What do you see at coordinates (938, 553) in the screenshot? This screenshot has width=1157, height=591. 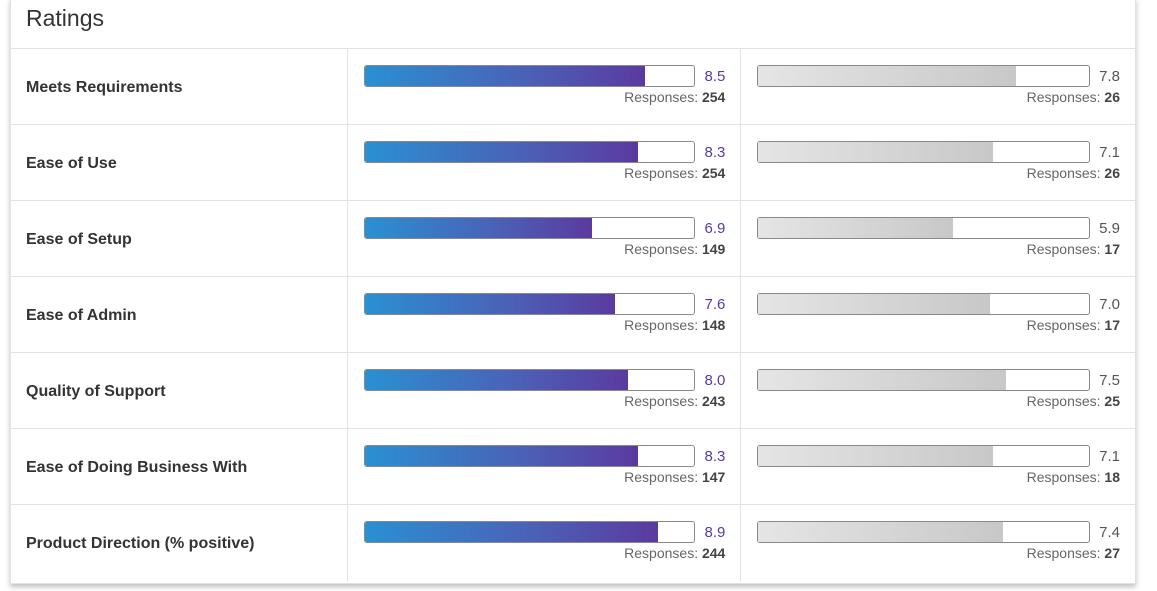 I see `responses-count: Responses: 27` at bounding box center [938, 553].